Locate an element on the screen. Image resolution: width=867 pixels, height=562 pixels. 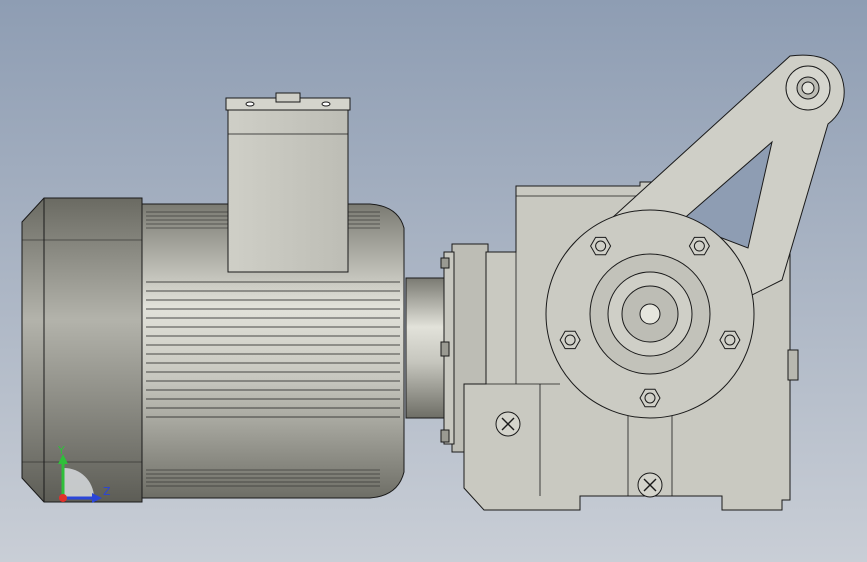
torque-arm-bore is located at coordinates (808, 88).